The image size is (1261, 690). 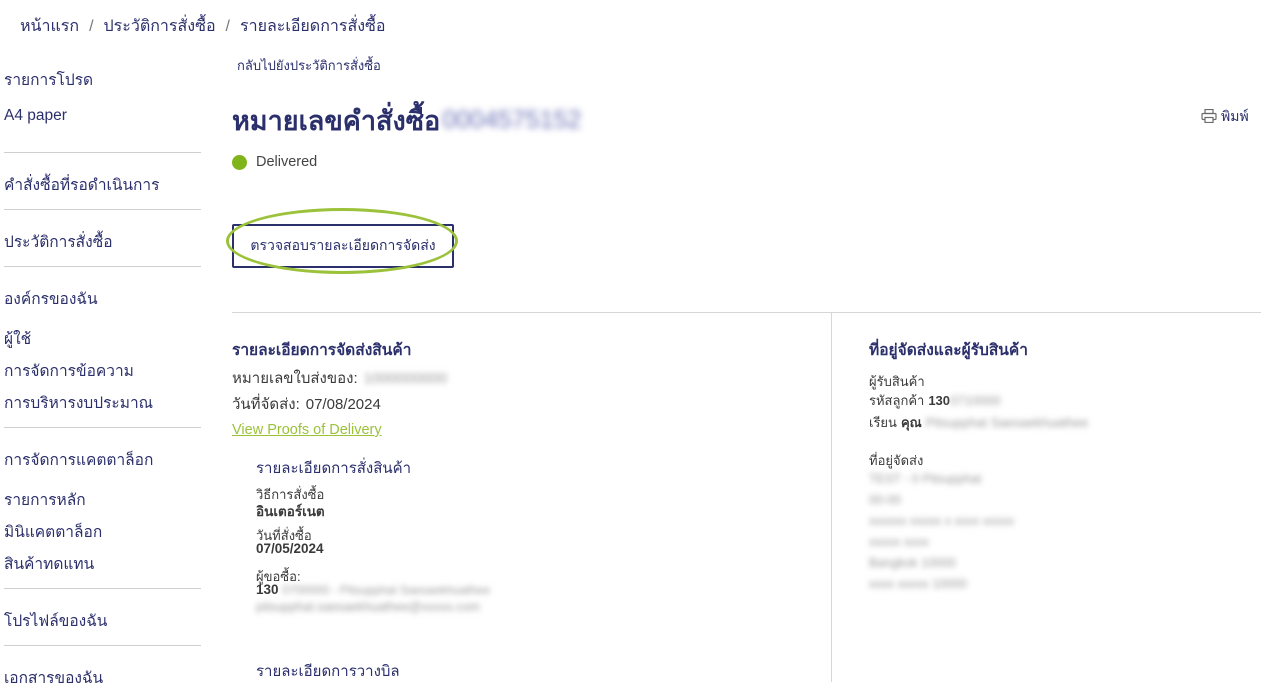 What do you see at coordinates (368, 607) in the screenshot?
I see `buyer-email: pitsupphat.saesaekhuathee@xxxxx.com` at bounding box center [368, 607].